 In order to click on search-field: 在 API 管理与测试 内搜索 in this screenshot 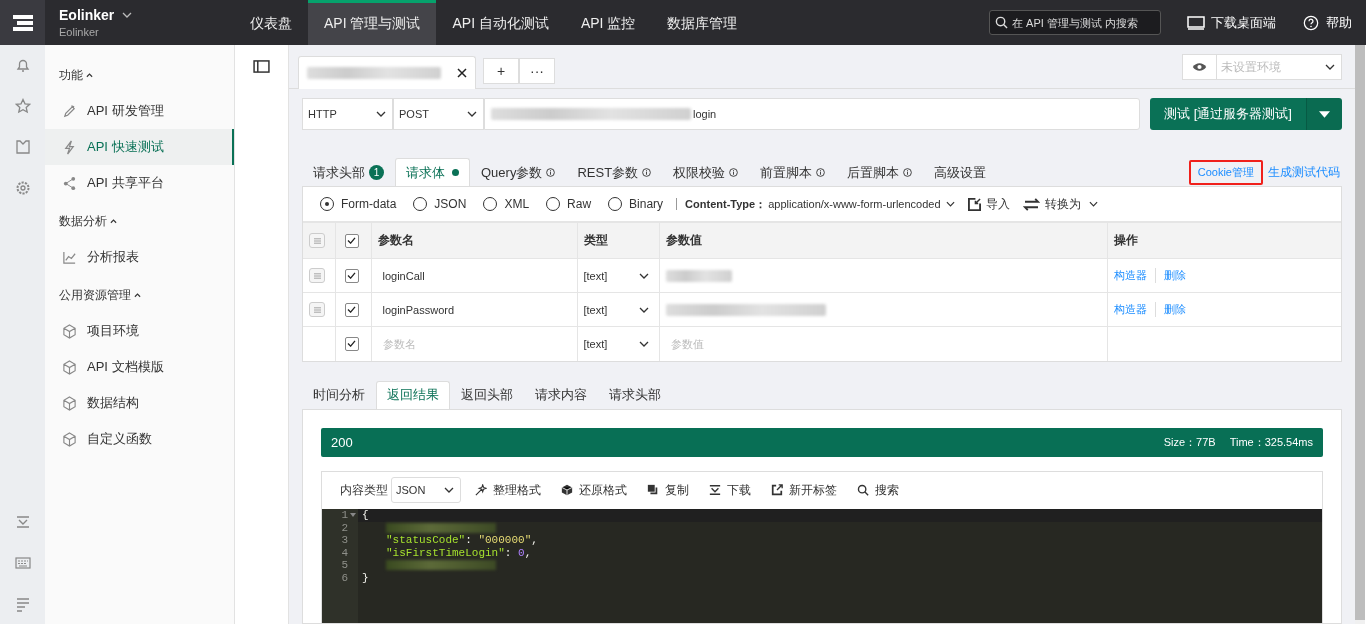, I will do `click(1075, 22)`.